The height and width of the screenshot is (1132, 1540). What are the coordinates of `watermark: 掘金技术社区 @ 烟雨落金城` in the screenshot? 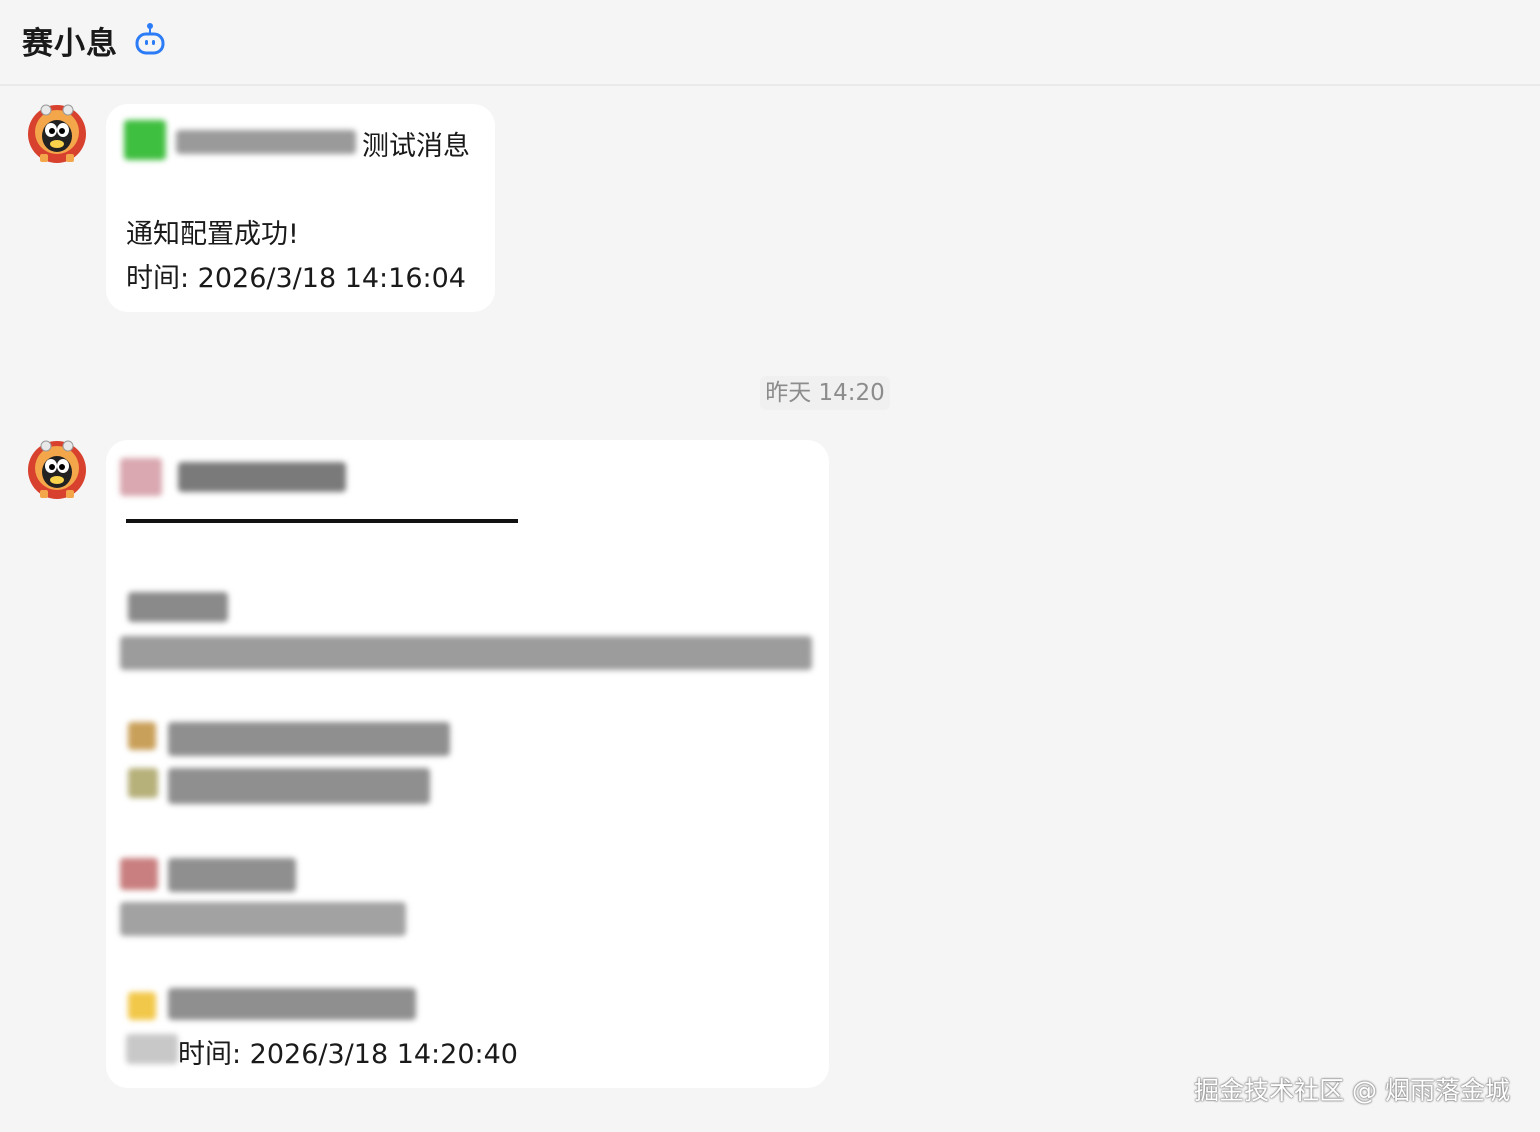 It's located at (1352, 1090).